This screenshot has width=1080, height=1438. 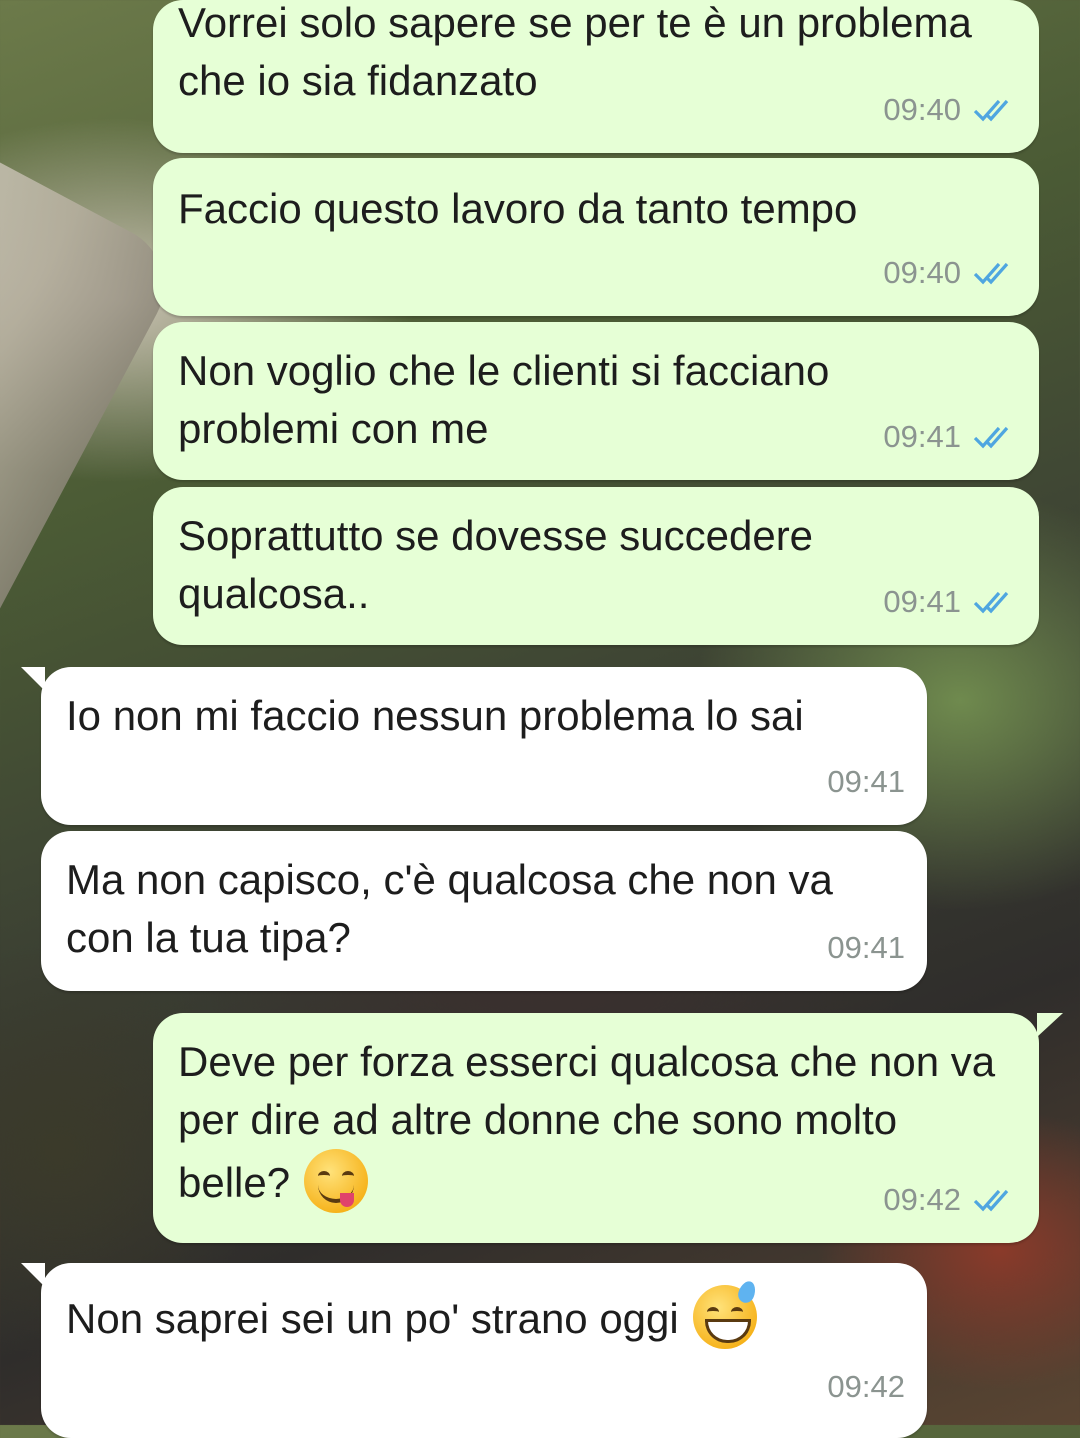 I want to click on message-text: Io non mi faccio nessun problema lo sai, so click(x=435, y=715).